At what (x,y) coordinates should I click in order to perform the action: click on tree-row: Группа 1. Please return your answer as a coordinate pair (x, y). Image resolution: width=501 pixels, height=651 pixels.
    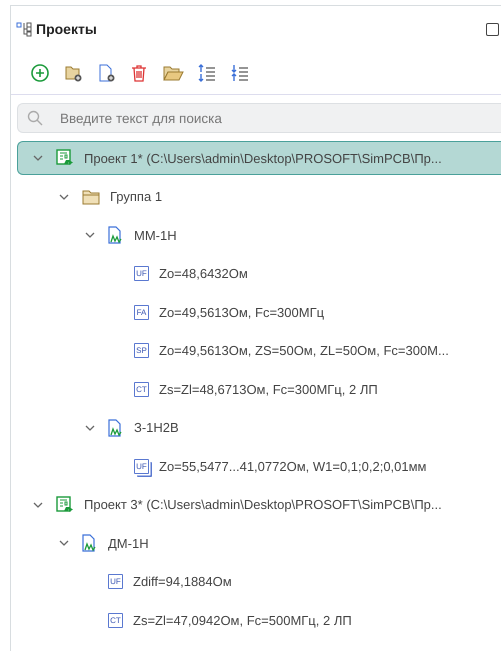
    Looking at the image, I should click on (259, 197).